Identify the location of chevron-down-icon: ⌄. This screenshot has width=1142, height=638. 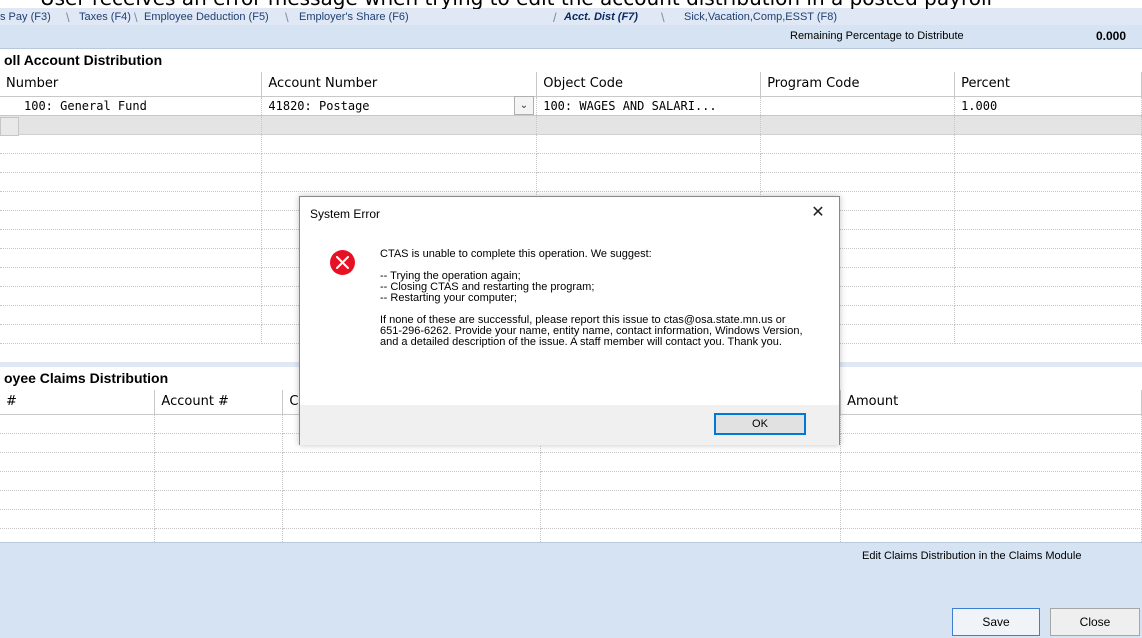
(524, 105).